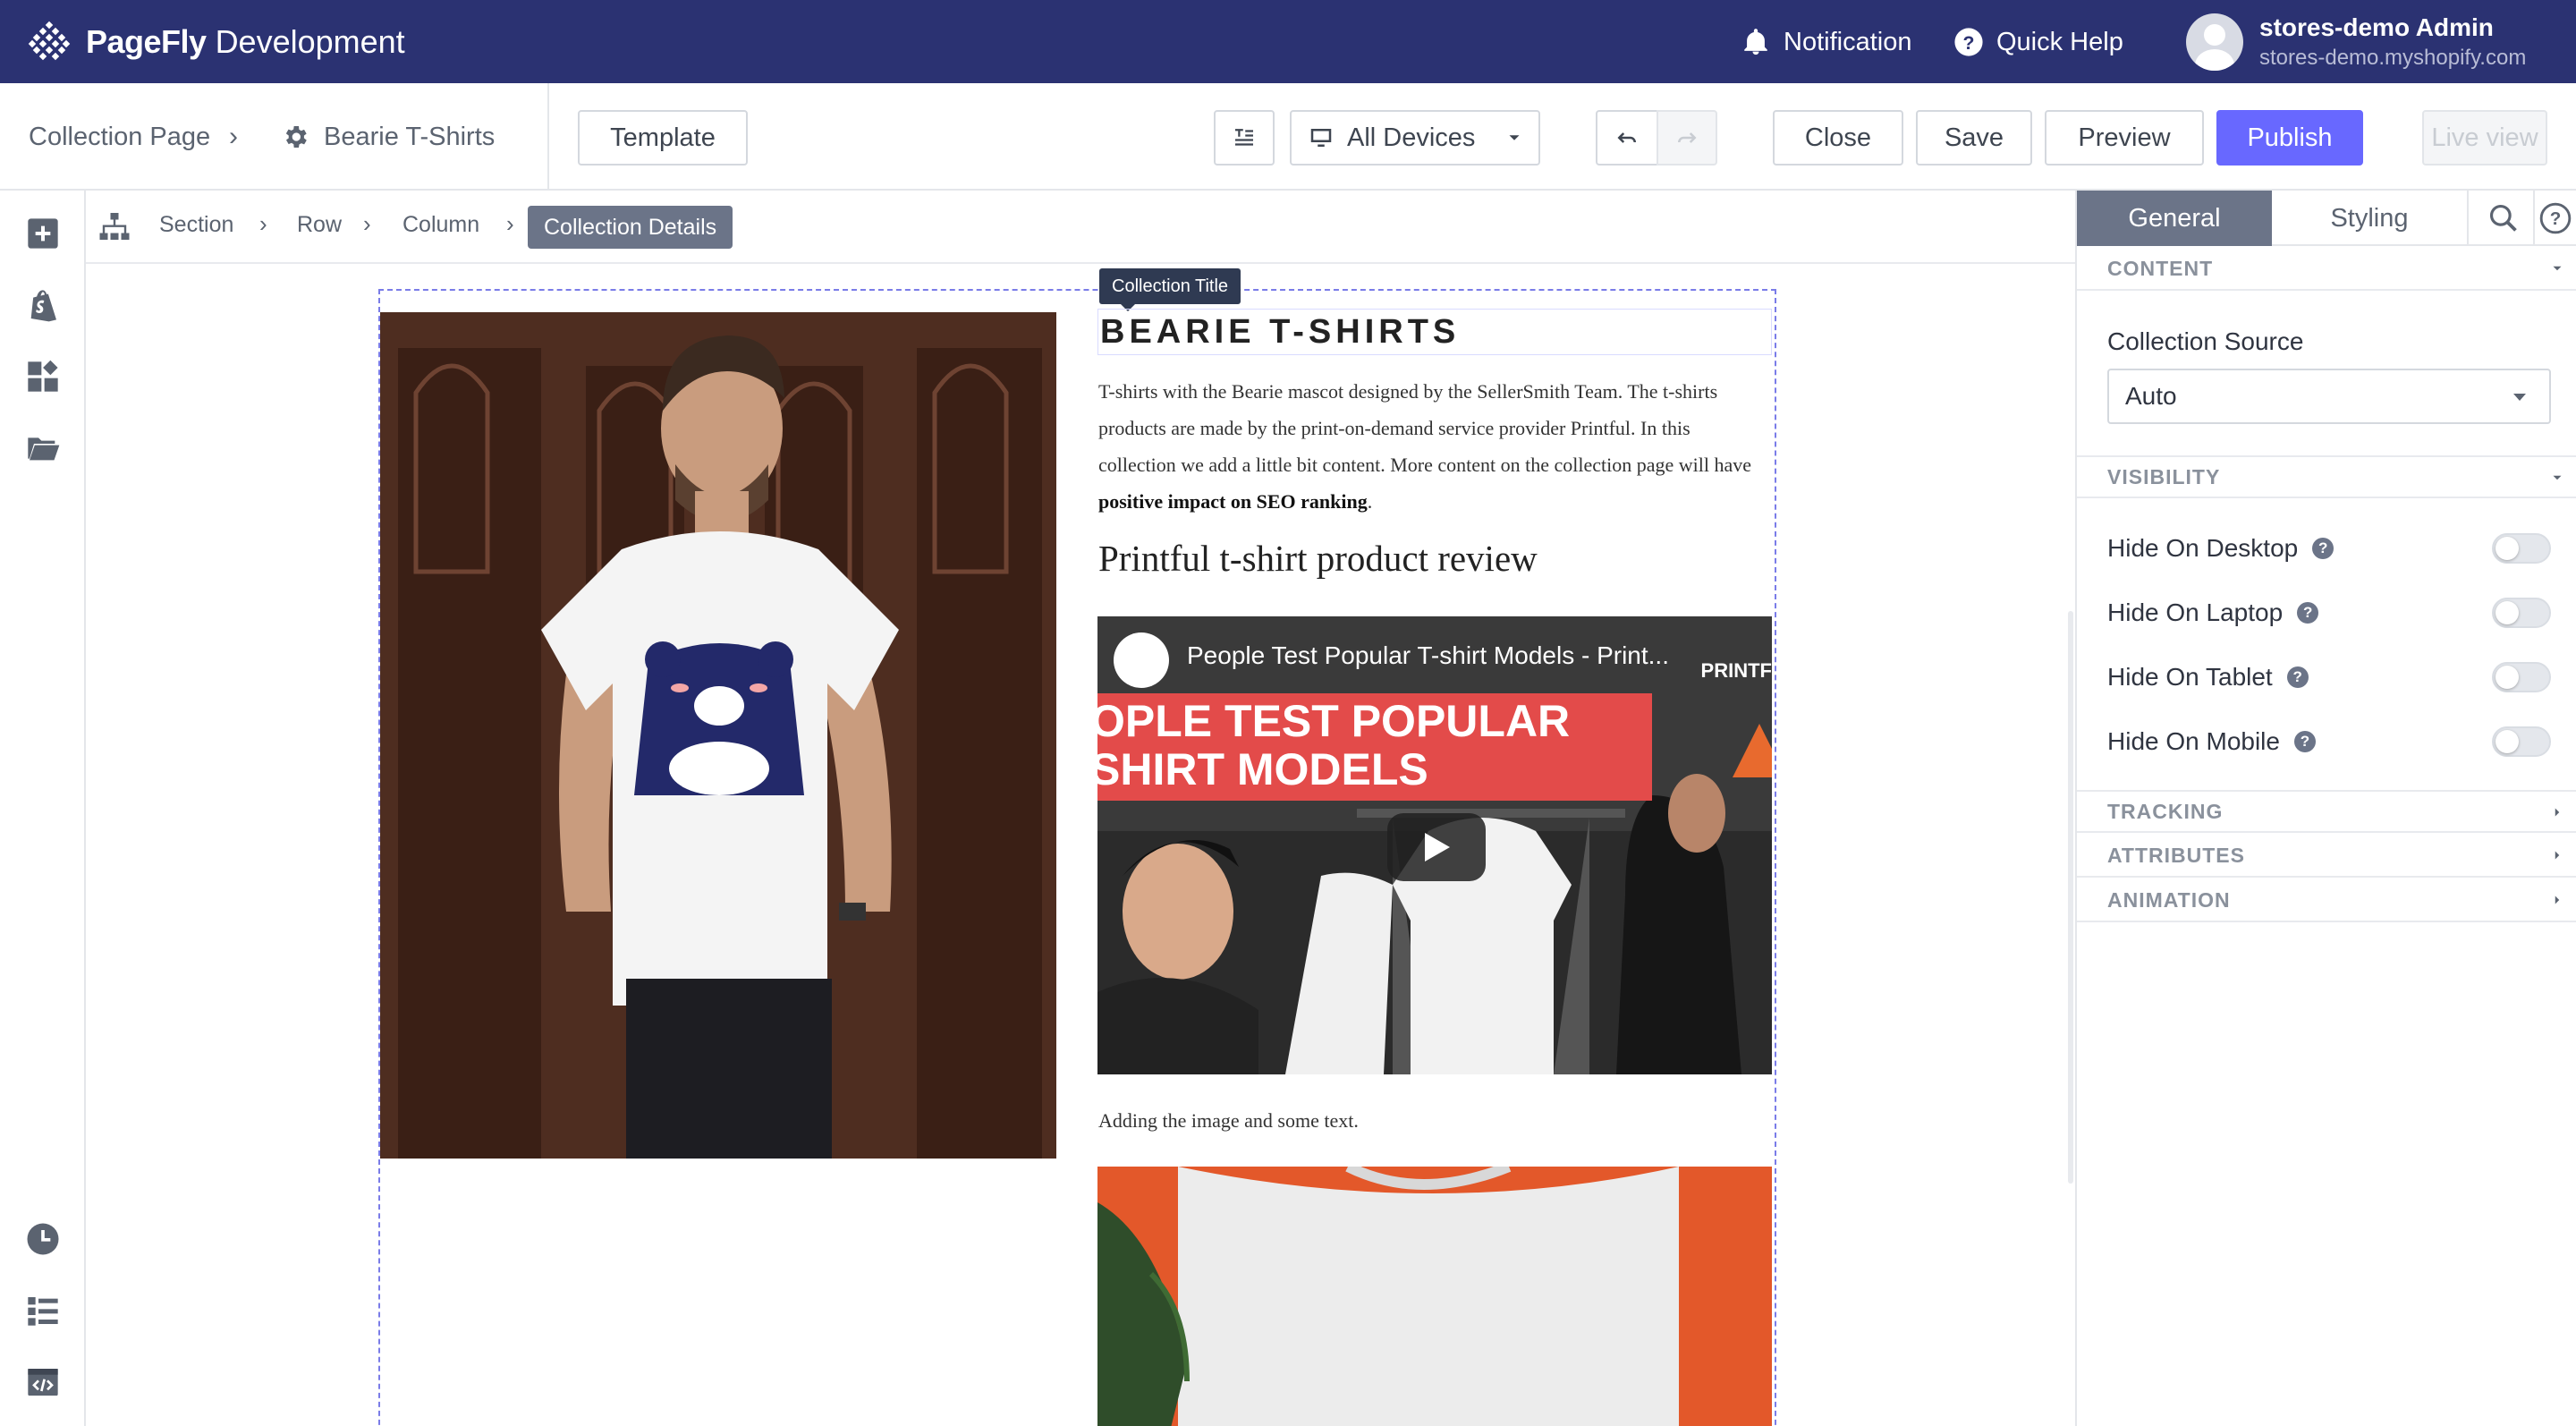 The image size is (2576, 1426). Describe the element at coordinates (1233, 502) in the screenshot. I see `description-bold: positive impact on SEO ranking` at that location.